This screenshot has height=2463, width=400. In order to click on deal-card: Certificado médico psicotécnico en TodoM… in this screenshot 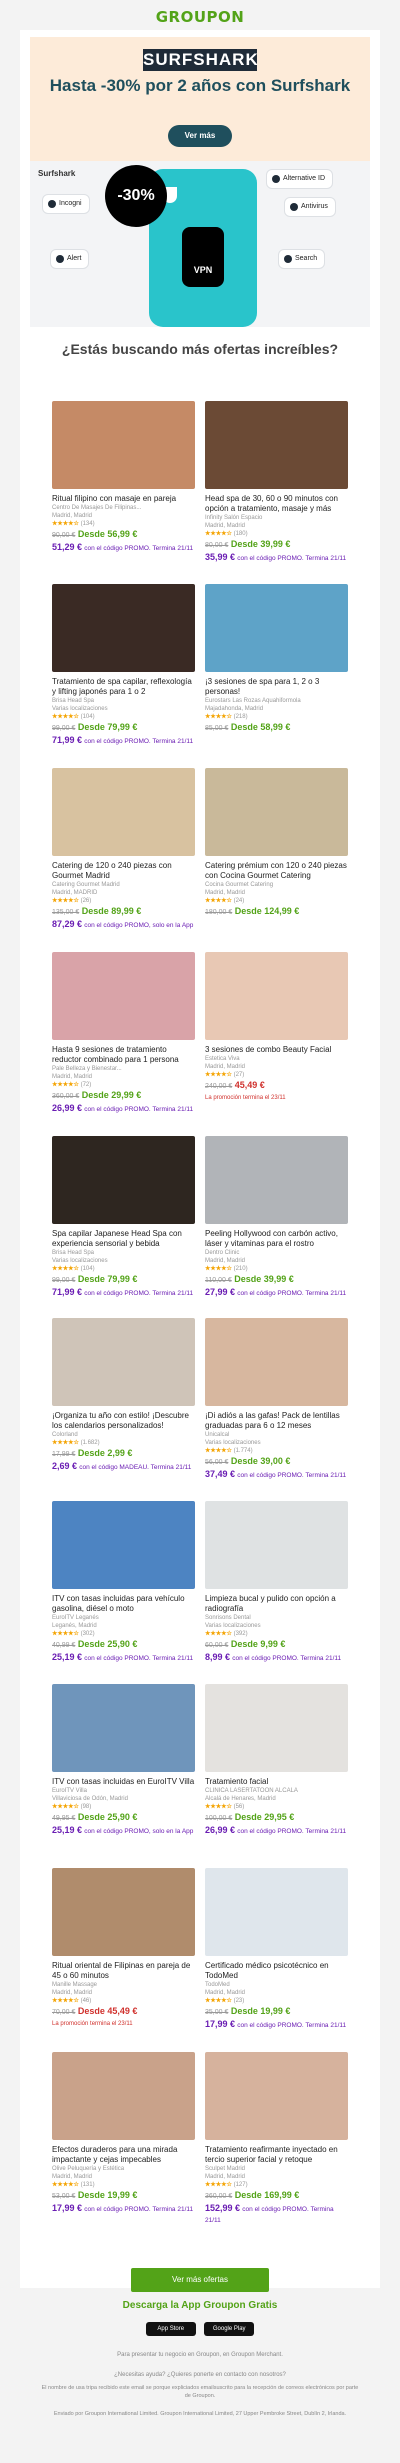, I will do `click(276, 1949)`.